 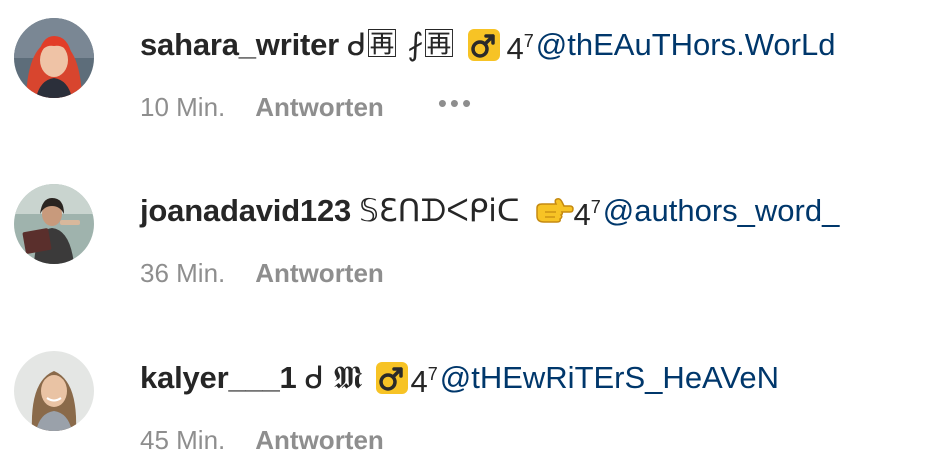 What do you see at coordinates (554, 211) in the screenshot?
I see `pointing-right-emoji-icon` at bounding box center [554, 211].